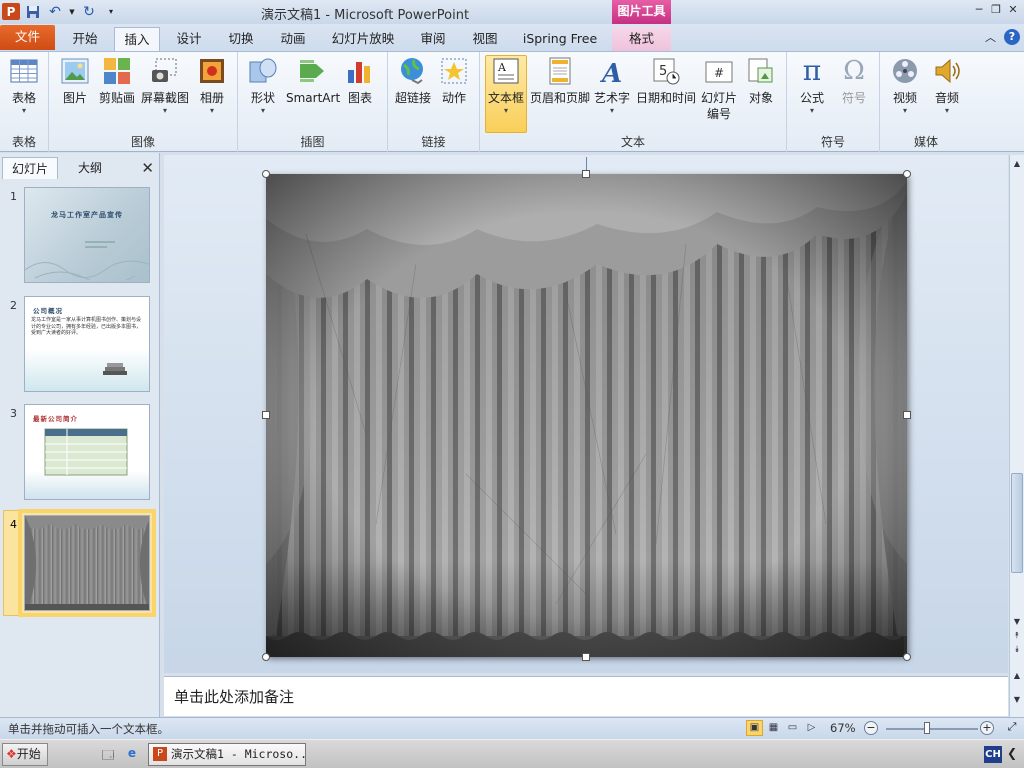 The width and height of the screenshot is (1024, 768). What do you see at coordinates (234, 696) in the screenshot?
I see `notes-placeholder: 单击此处添加备注` at bounding box center [234, 696].